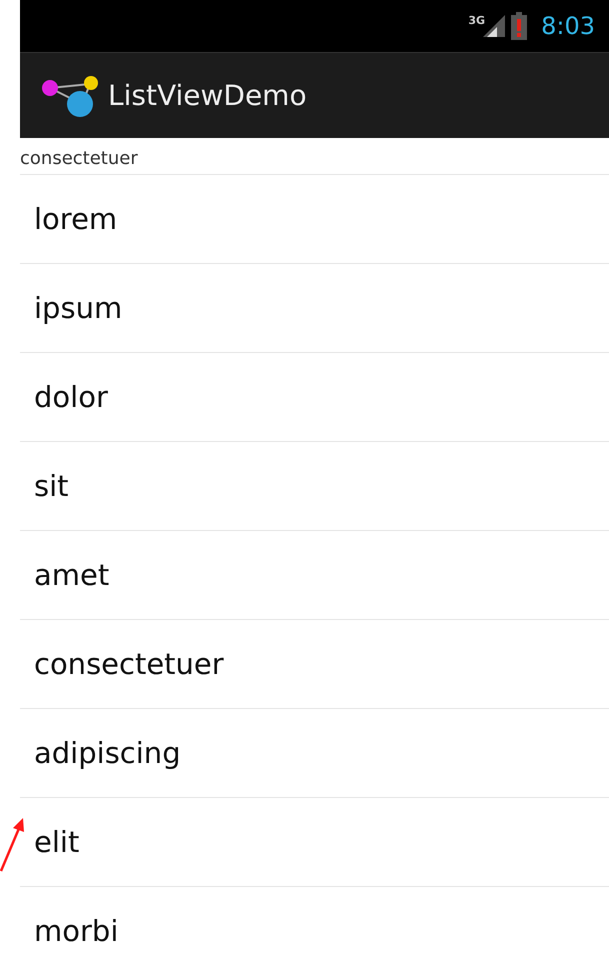 This screenshot has width=609, height=974. What do you see at coordinates (314, 930) in the screenshot?
I see `list-item: morbi` at bounding box center [314, 930].